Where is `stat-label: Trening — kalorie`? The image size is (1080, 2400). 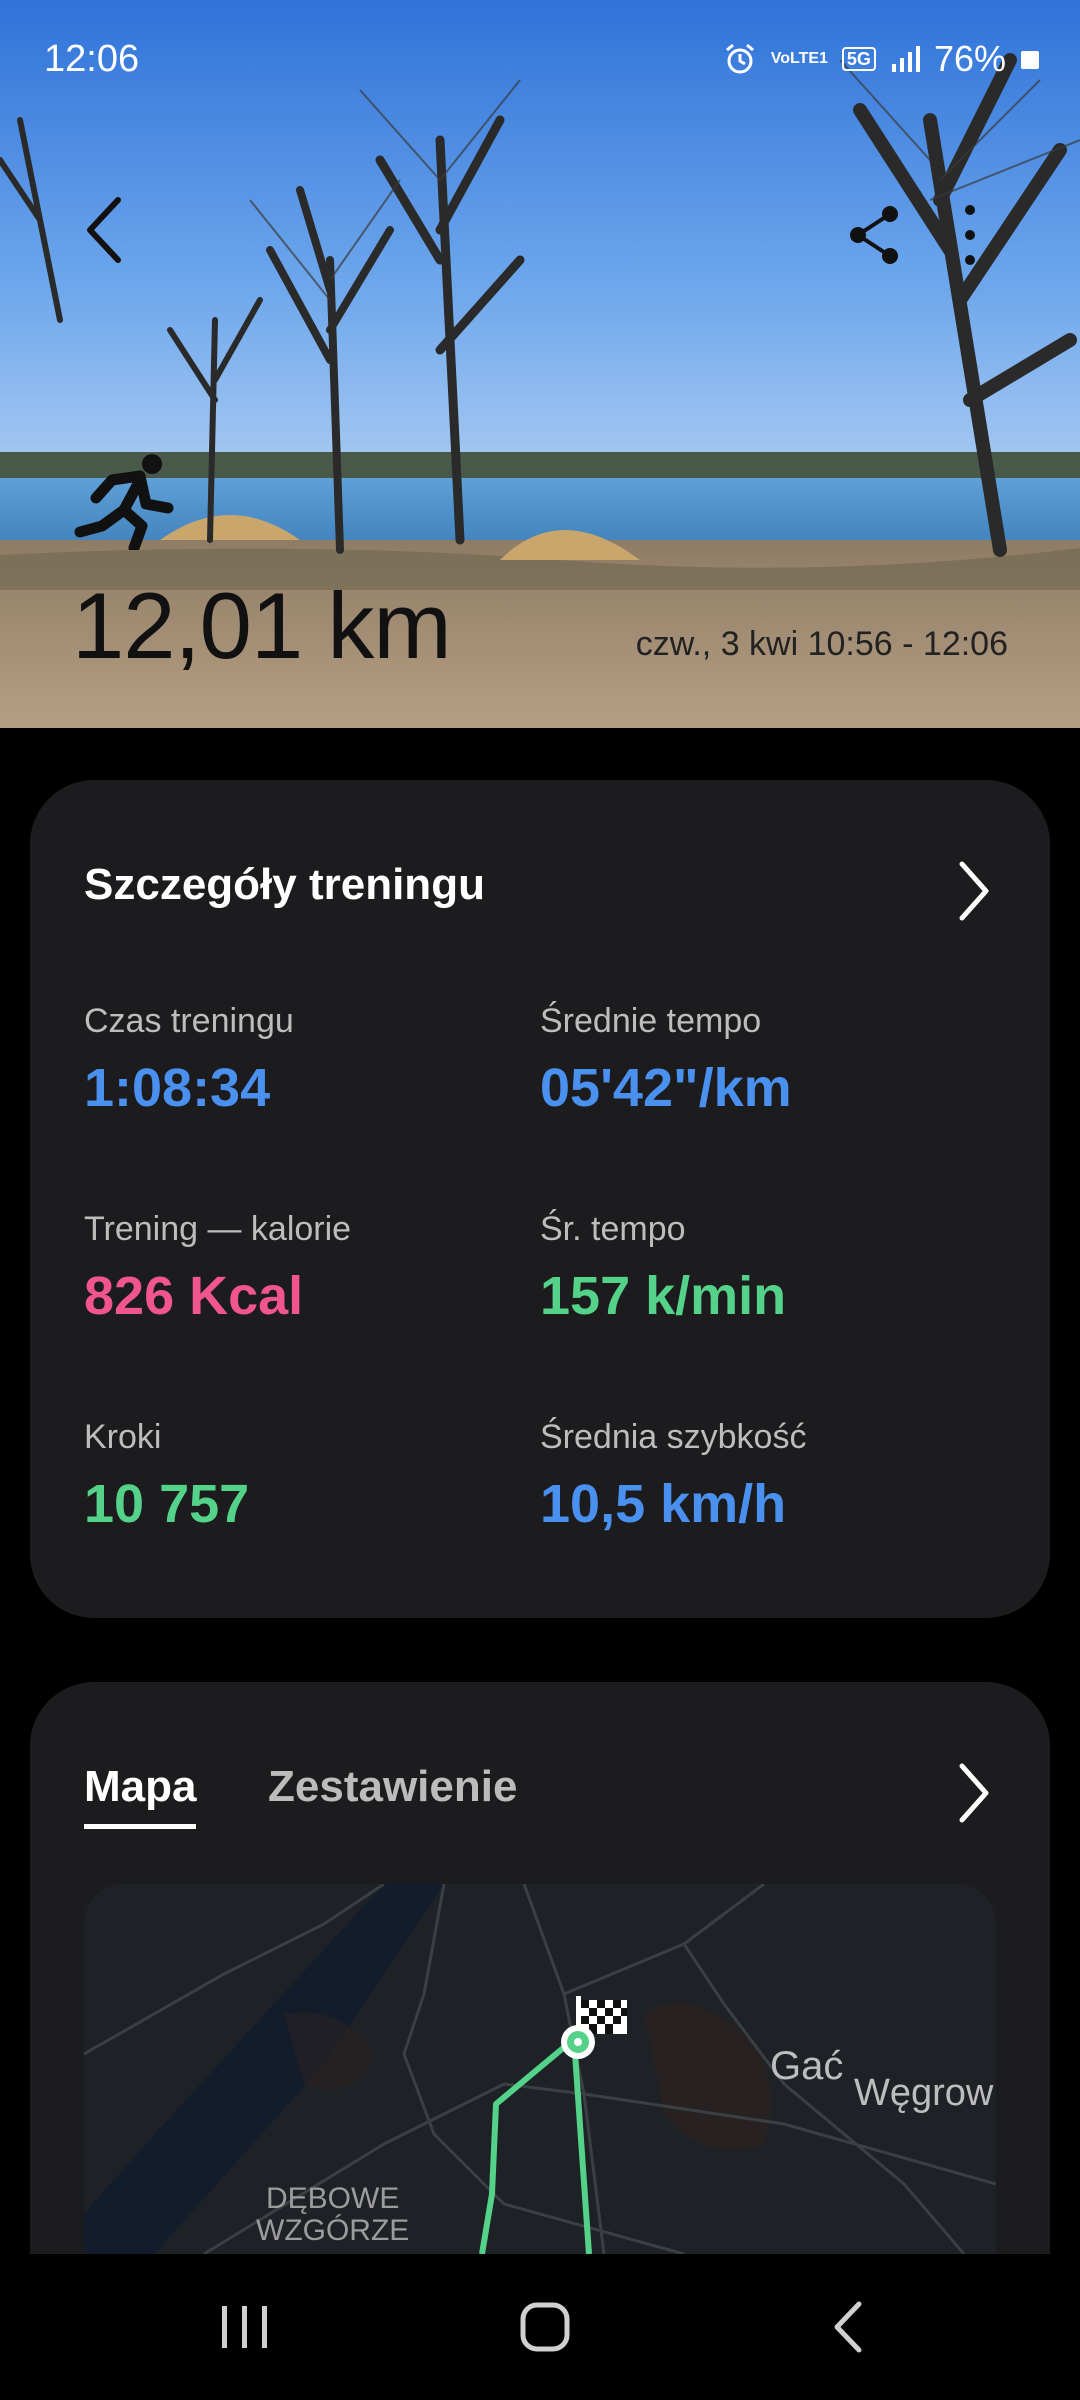
stat-label: Trening — kalorie is located at coordinates (218, 1229).